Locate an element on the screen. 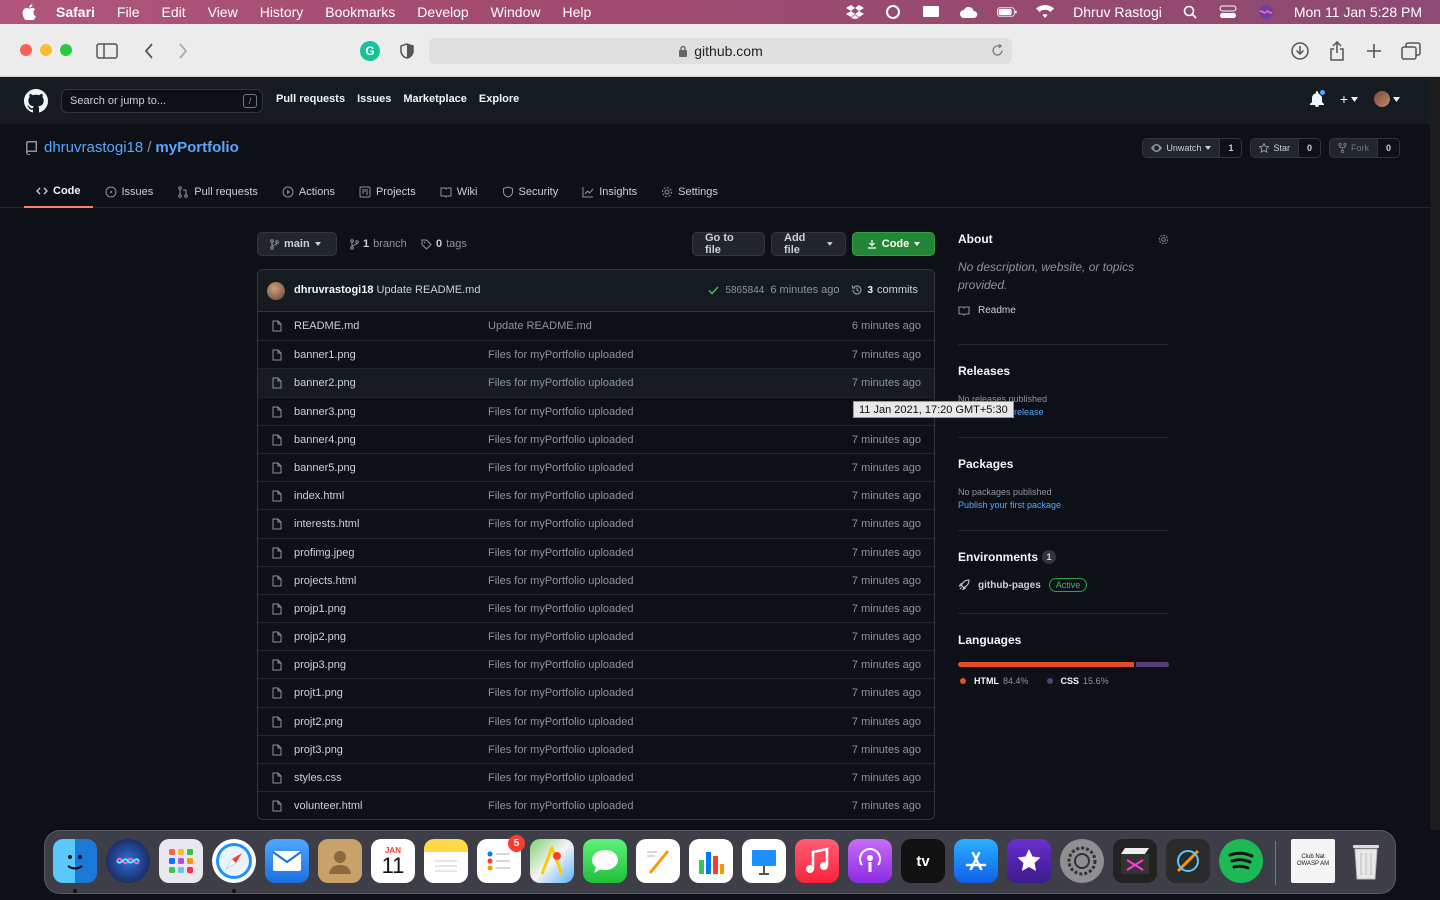 This screenshot has width=1440, height=900. menu-help: Help is located at coordinates (576, 12).